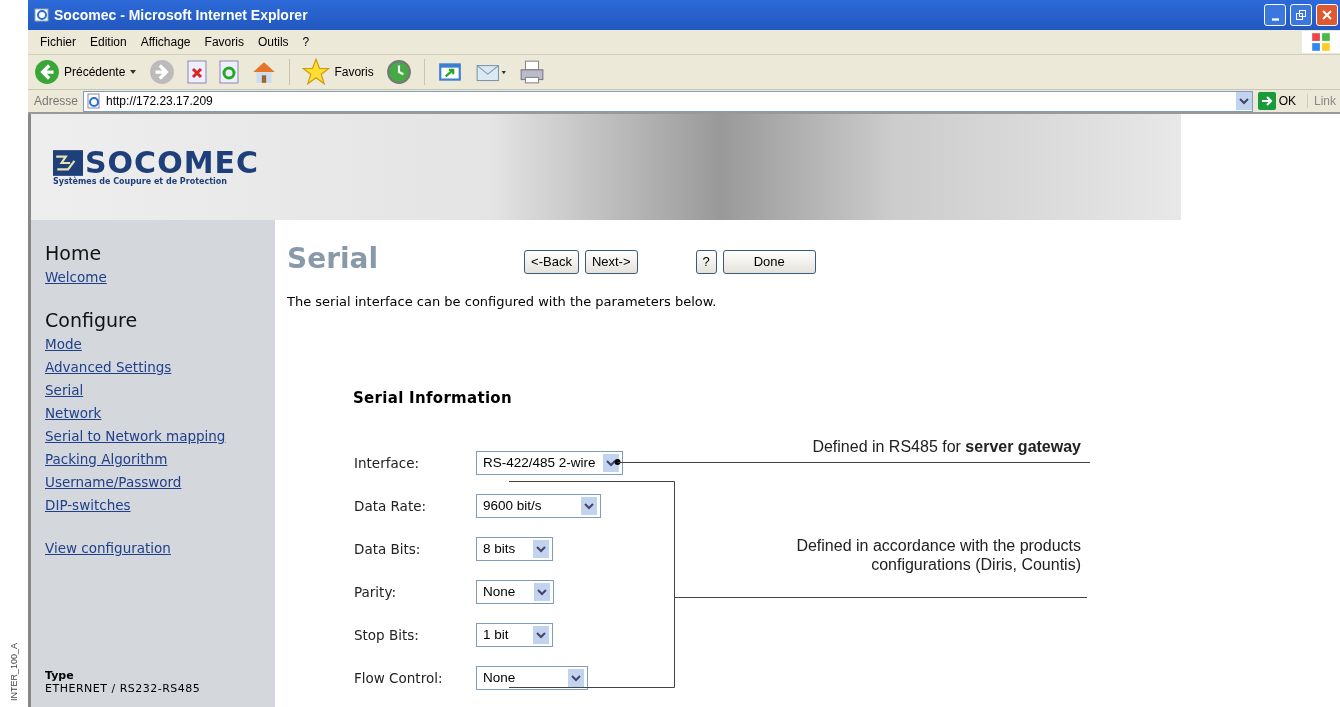 This screenshot has height=707, width=1340. Describe the element at coordinates (58, 42) in the screenshot. I see `menu-item: Fichier` at that location.